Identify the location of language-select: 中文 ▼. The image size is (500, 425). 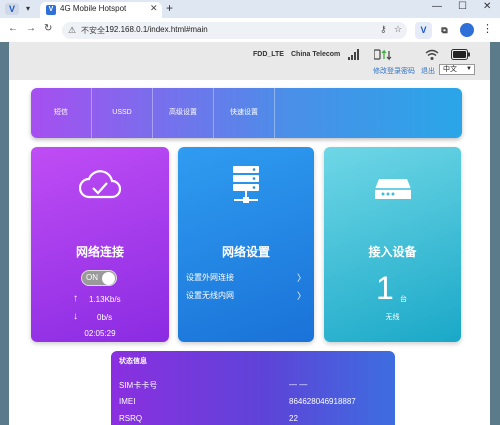
(457, 69).